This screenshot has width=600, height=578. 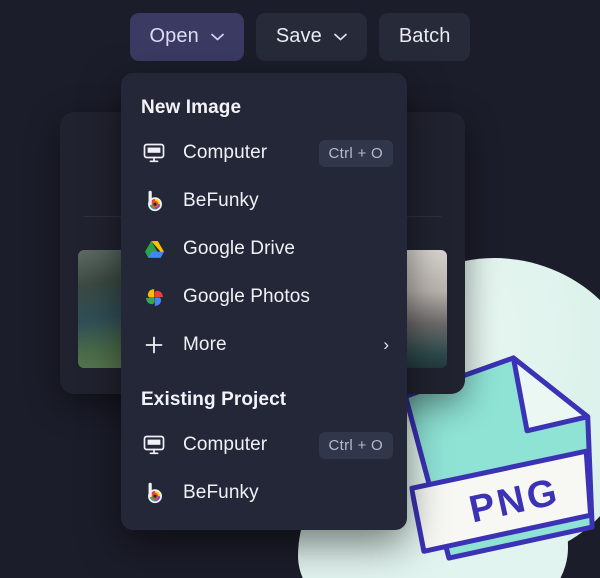 I want to click on google-drive-icon, so click(x=154, y=249).